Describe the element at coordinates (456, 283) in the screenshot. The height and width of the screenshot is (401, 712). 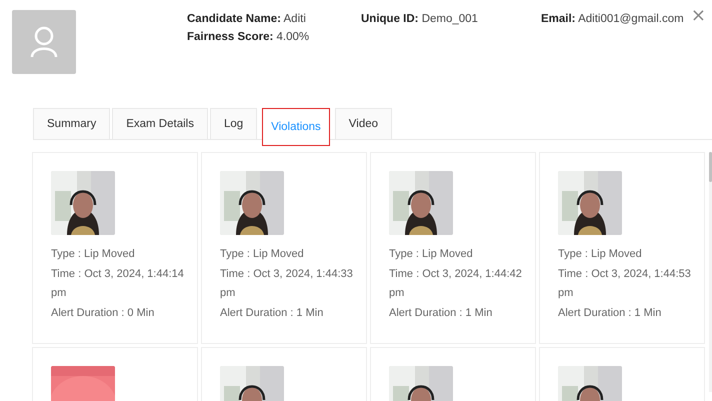
I see `violation-time: Time : Oct 3, 2024, 1:44:42 pm` at that location.